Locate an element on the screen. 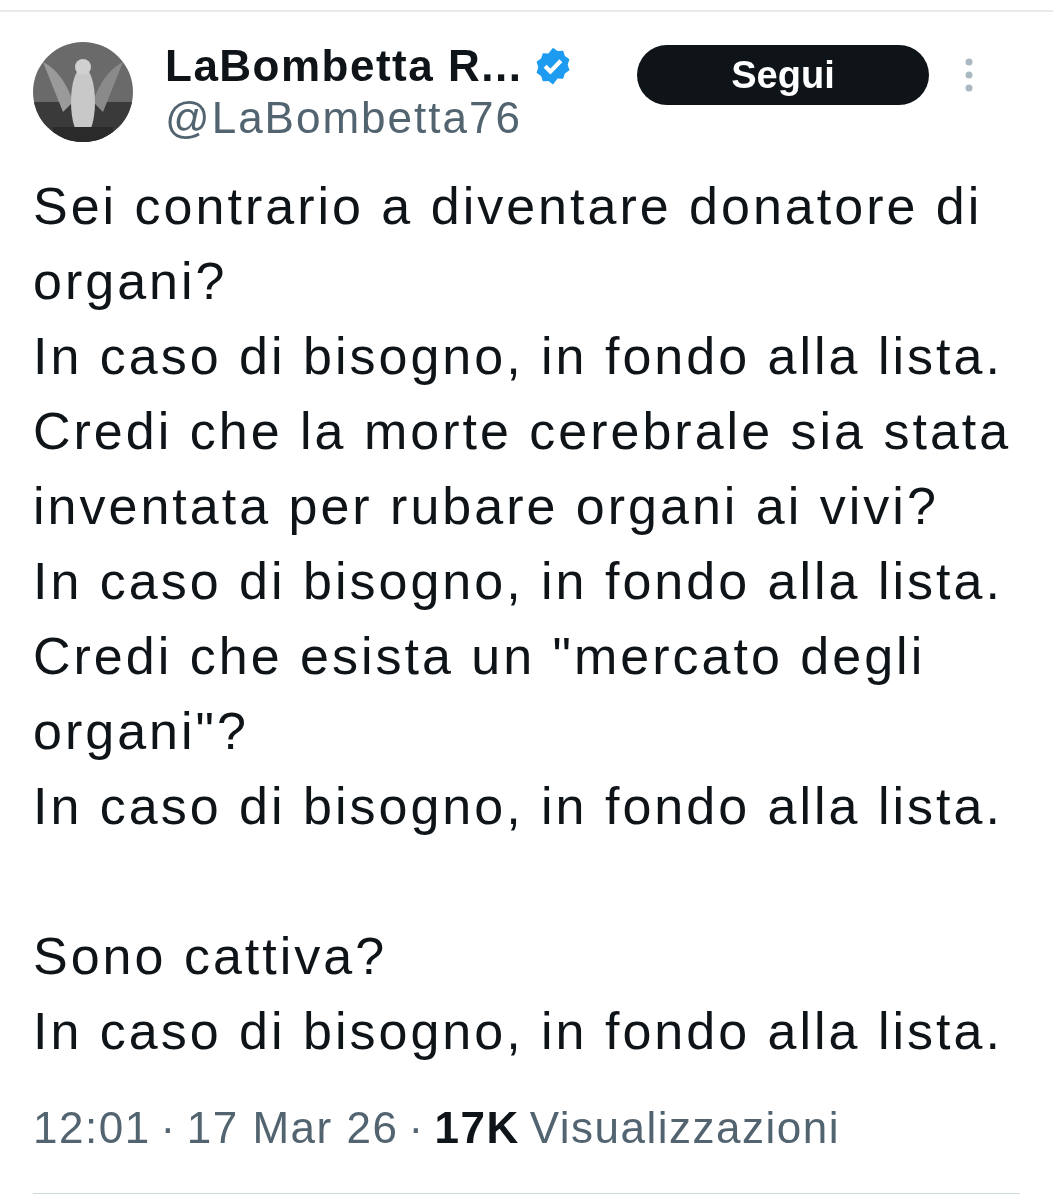 Image resolution: width=1053 pixels, height=1200 pixels. post-text-line: organi"? is located at coordinates (141, 731).